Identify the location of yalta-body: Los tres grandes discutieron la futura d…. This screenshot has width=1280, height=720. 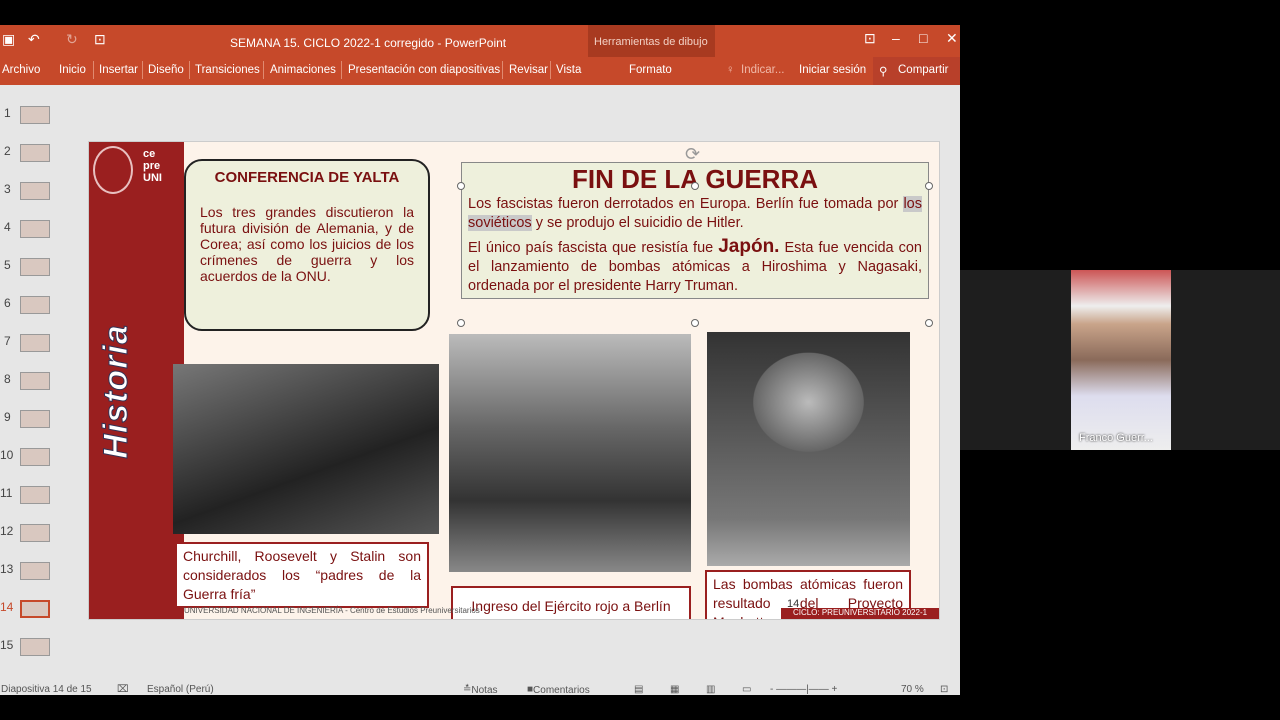
(307, 244).